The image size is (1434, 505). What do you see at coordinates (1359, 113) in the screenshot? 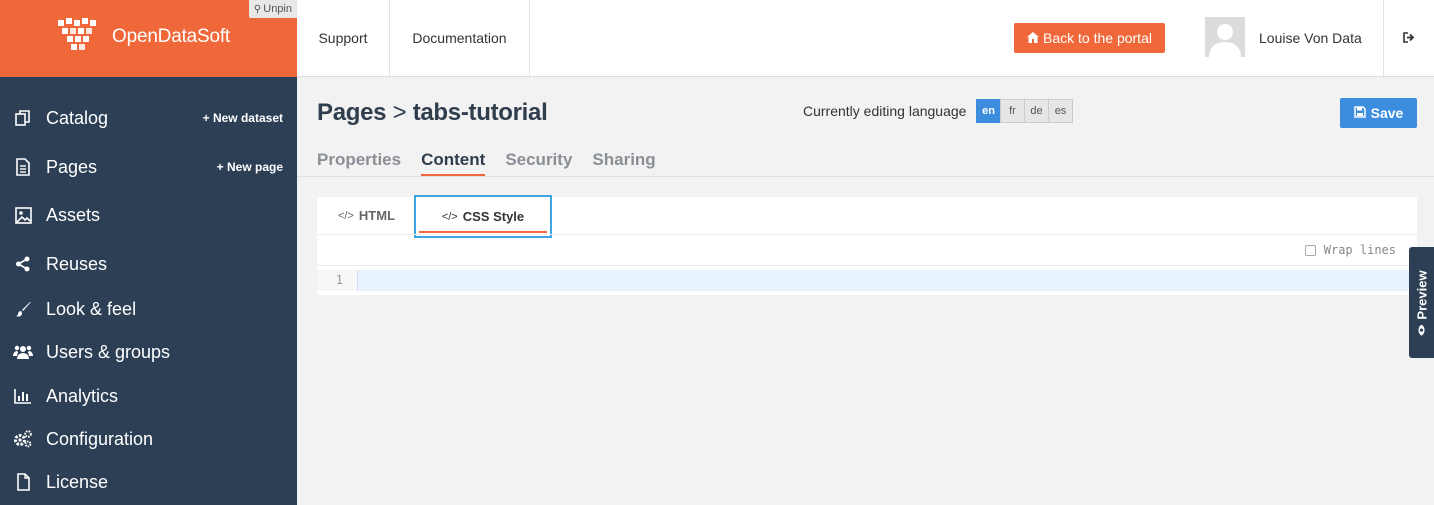
I see `save-icon` at bounding box center [1359, 113].